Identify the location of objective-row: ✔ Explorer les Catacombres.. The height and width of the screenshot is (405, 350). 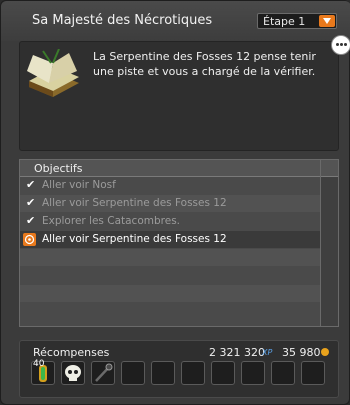
(170, 221).